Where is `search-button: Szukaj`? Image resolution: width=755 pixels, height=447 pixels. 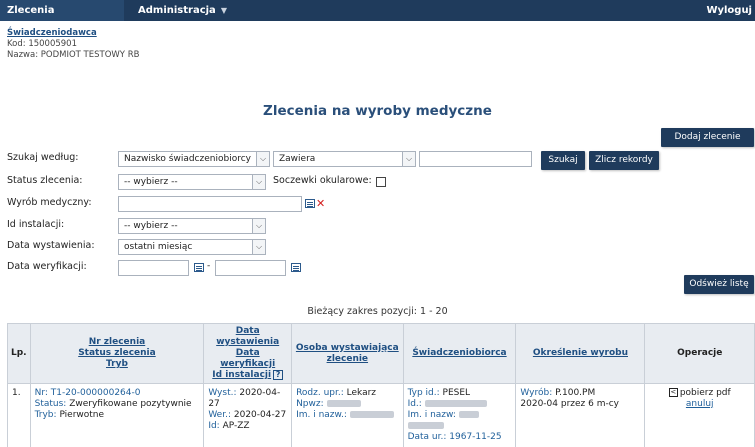
search-button: Szukaj is located at coordinates (563, 160).